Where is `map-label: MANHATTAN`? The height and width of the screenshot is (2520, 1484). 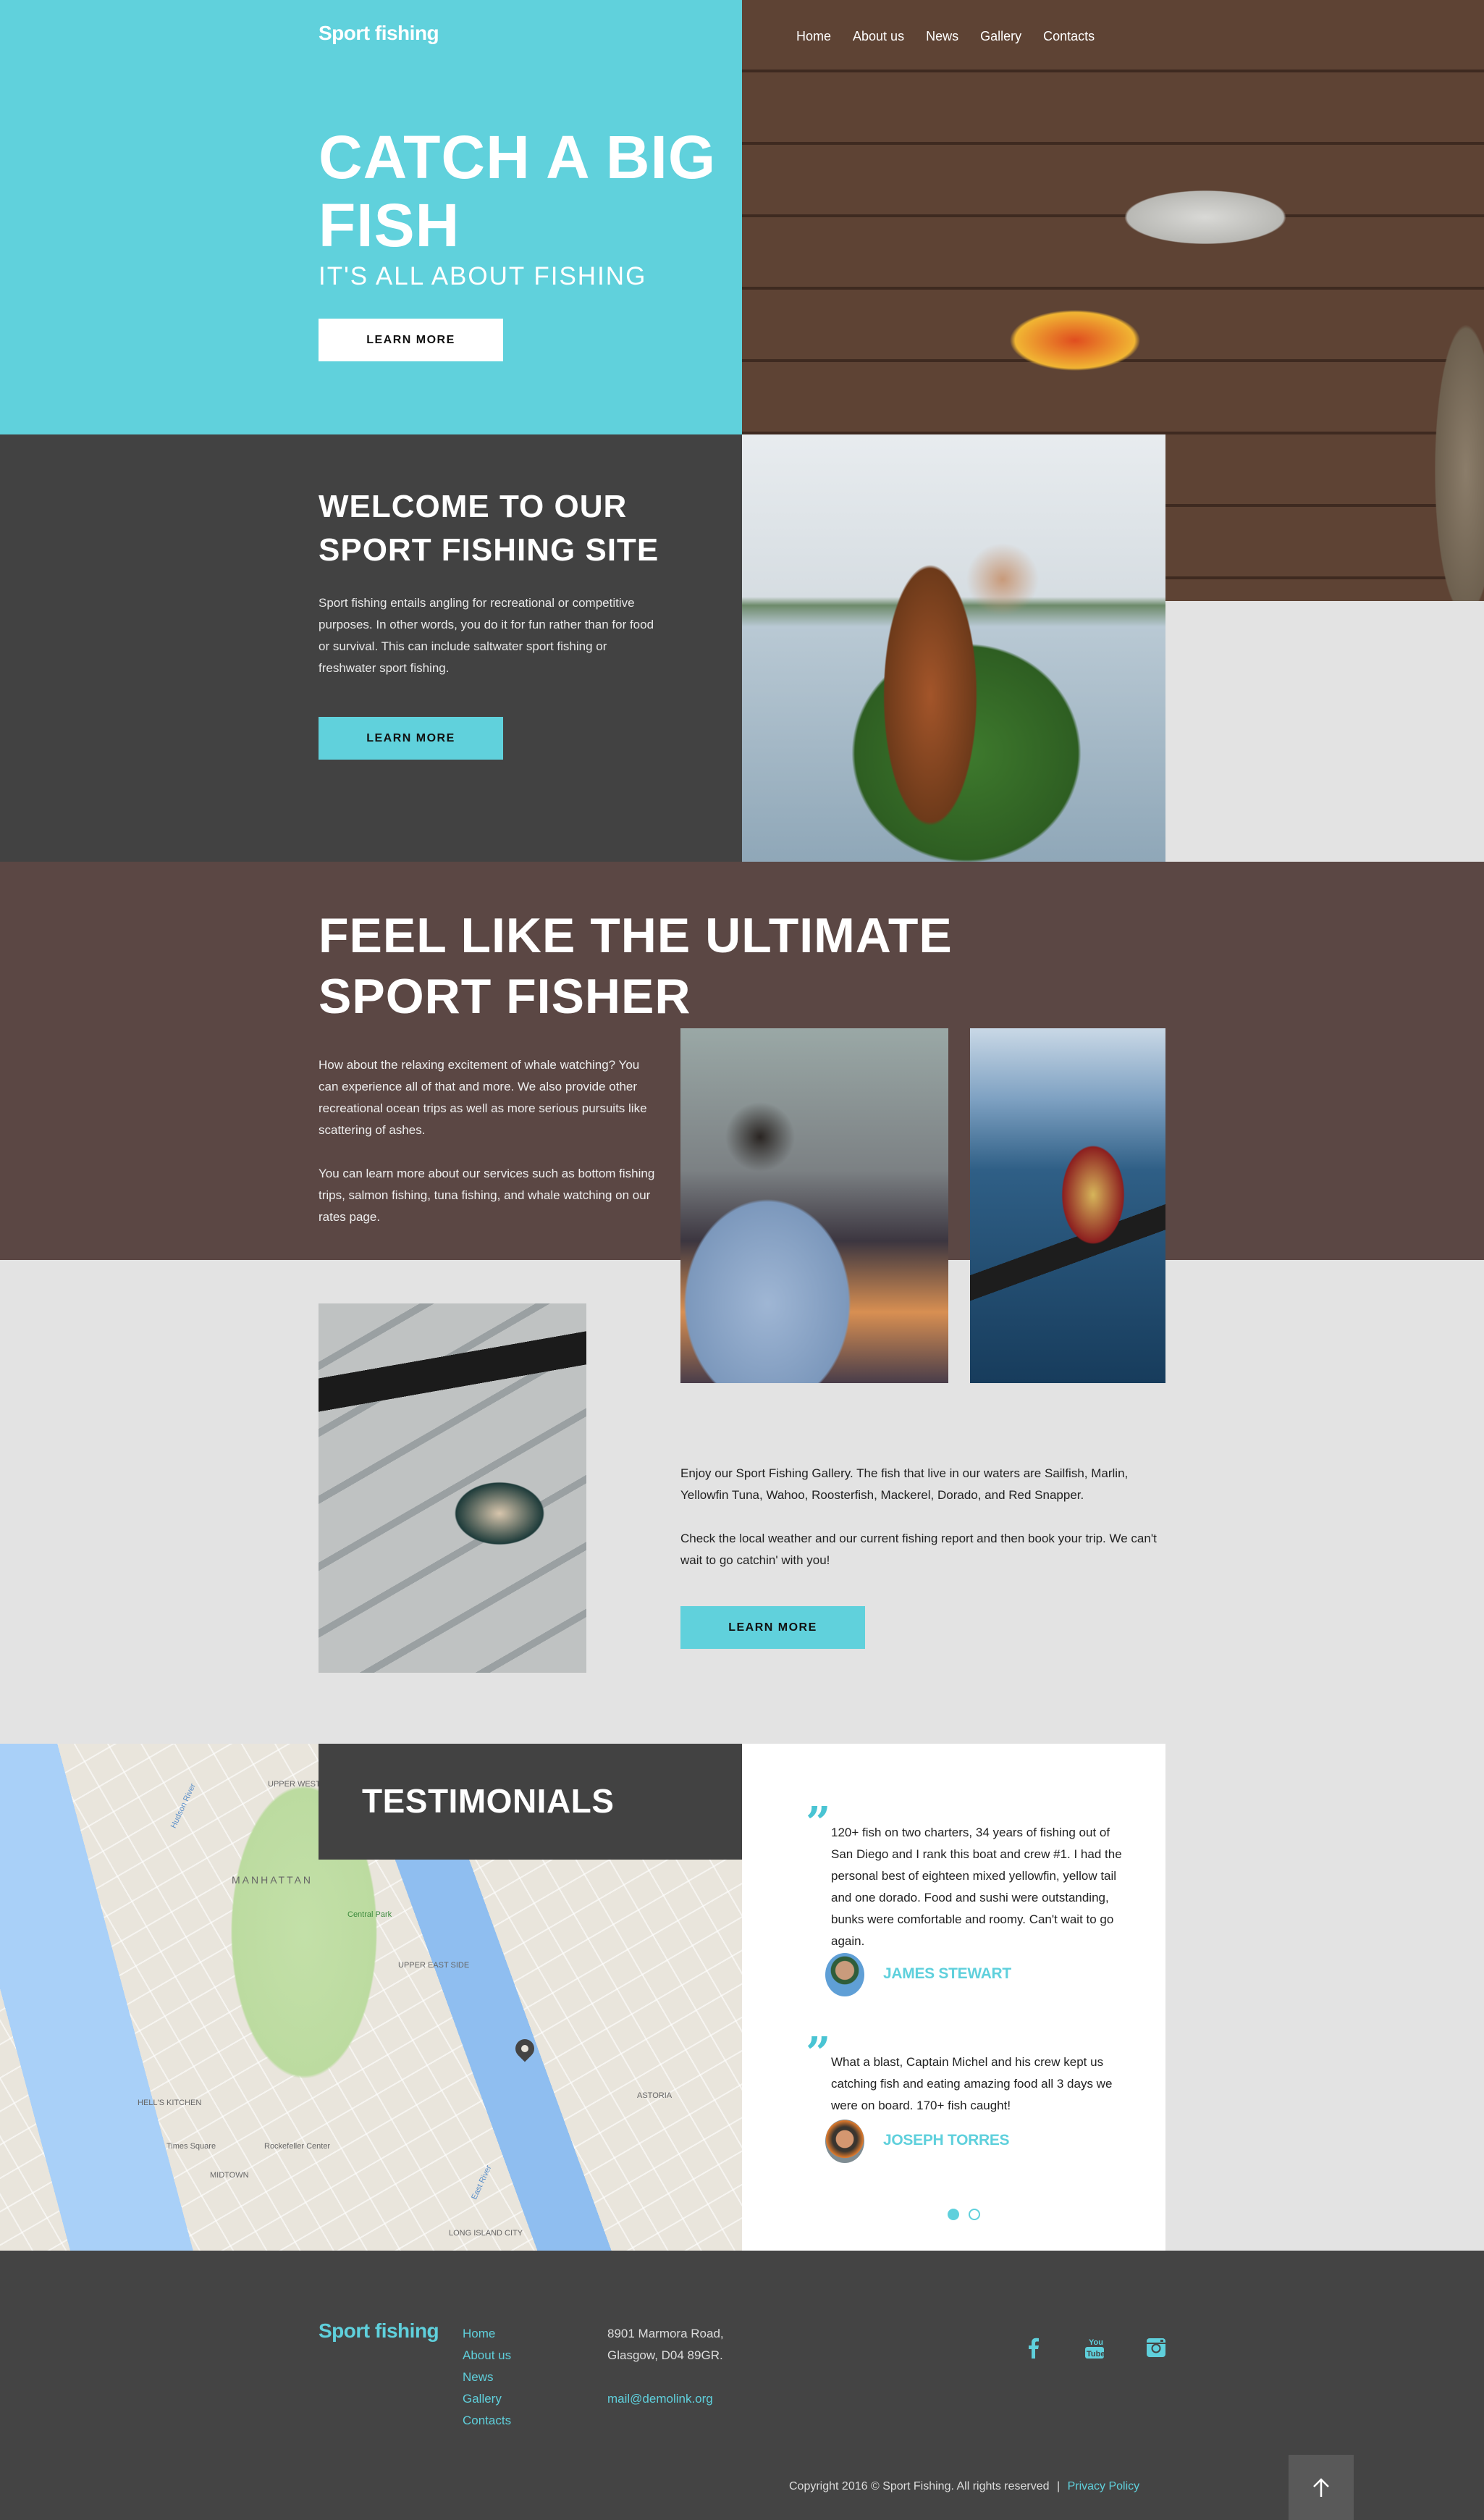
map-label: MANHATTAN is located at coordinates (272, 1880).